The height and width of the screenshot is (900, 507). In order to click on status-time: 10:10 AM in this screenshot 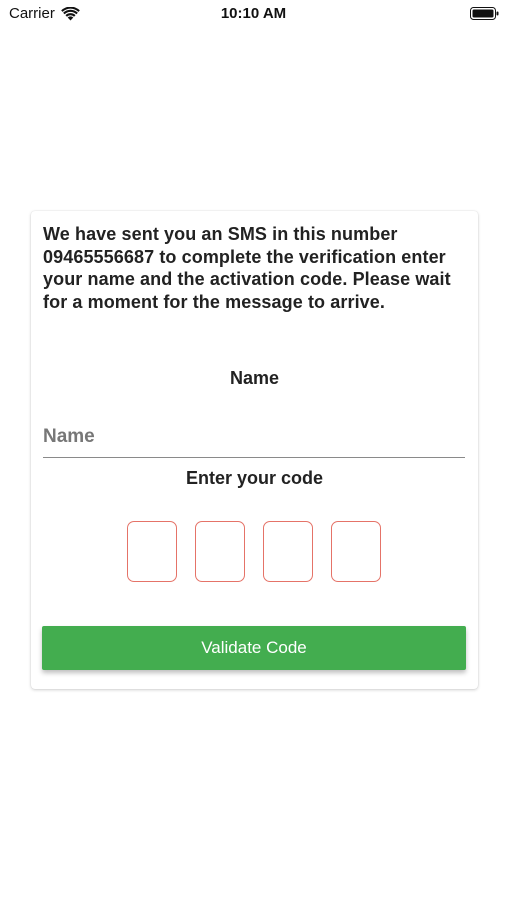, I will do `click(253, 13)`.